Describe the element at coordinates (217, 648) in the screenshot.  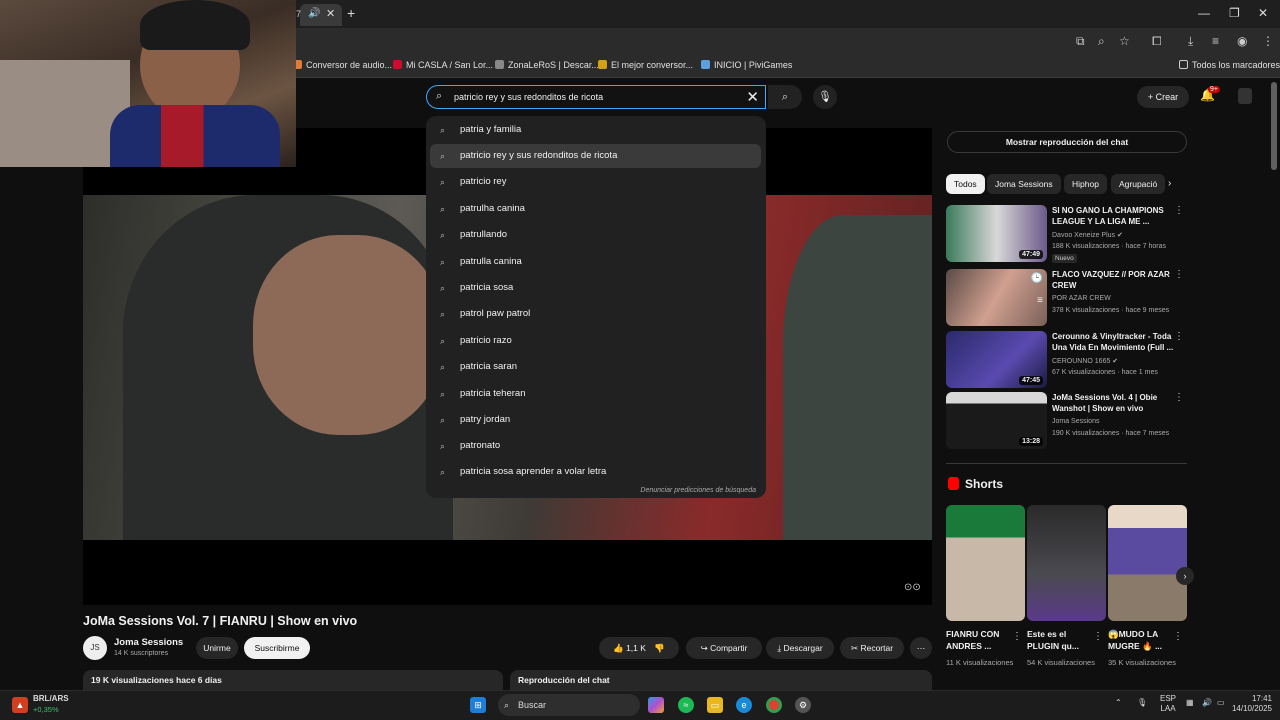
I see `join-button: Unirme` at that location.